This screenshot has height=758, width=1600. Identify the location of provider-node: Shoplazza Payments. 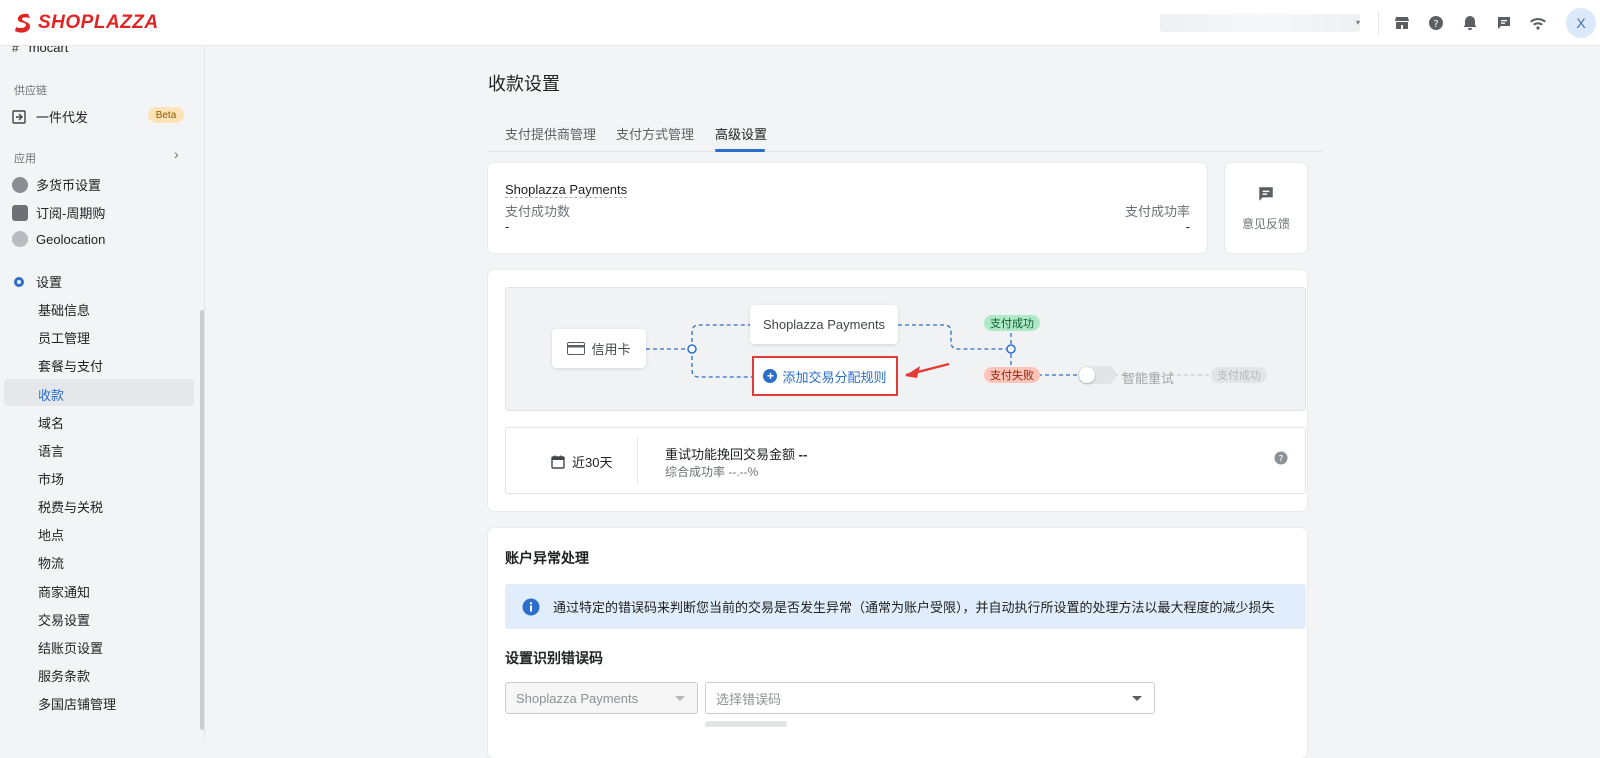
(824, 324).